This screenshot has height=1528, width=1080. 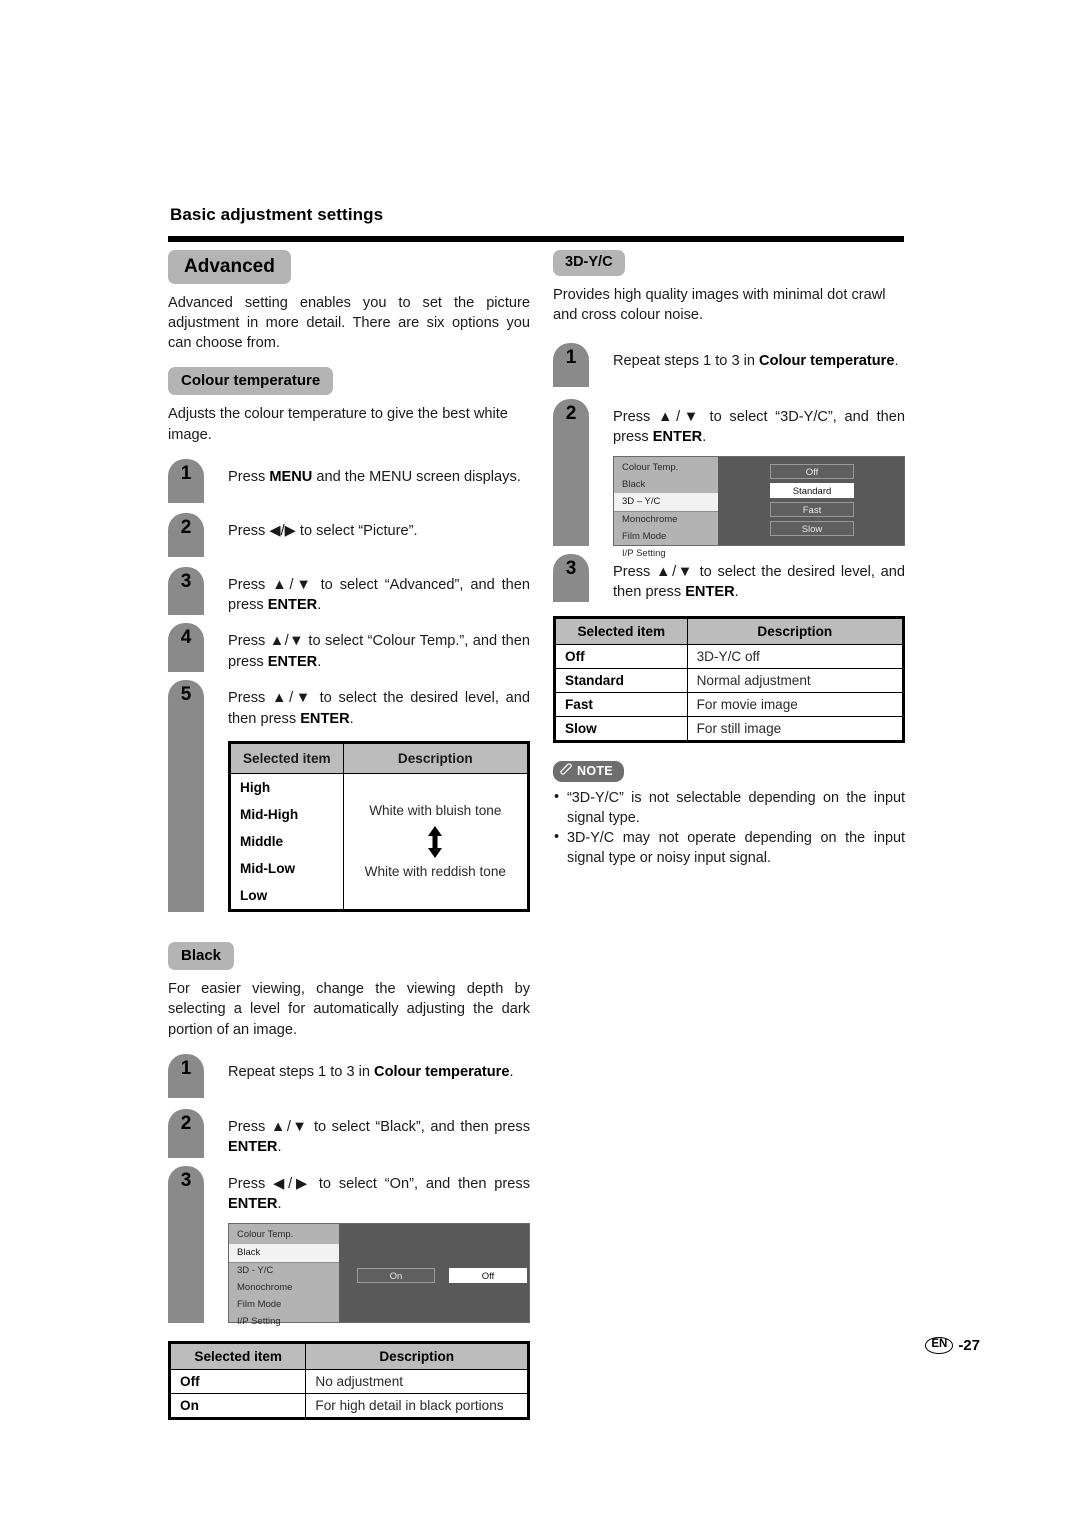 I want to click on osd-option-on: On, so click(x=396, y=1276).